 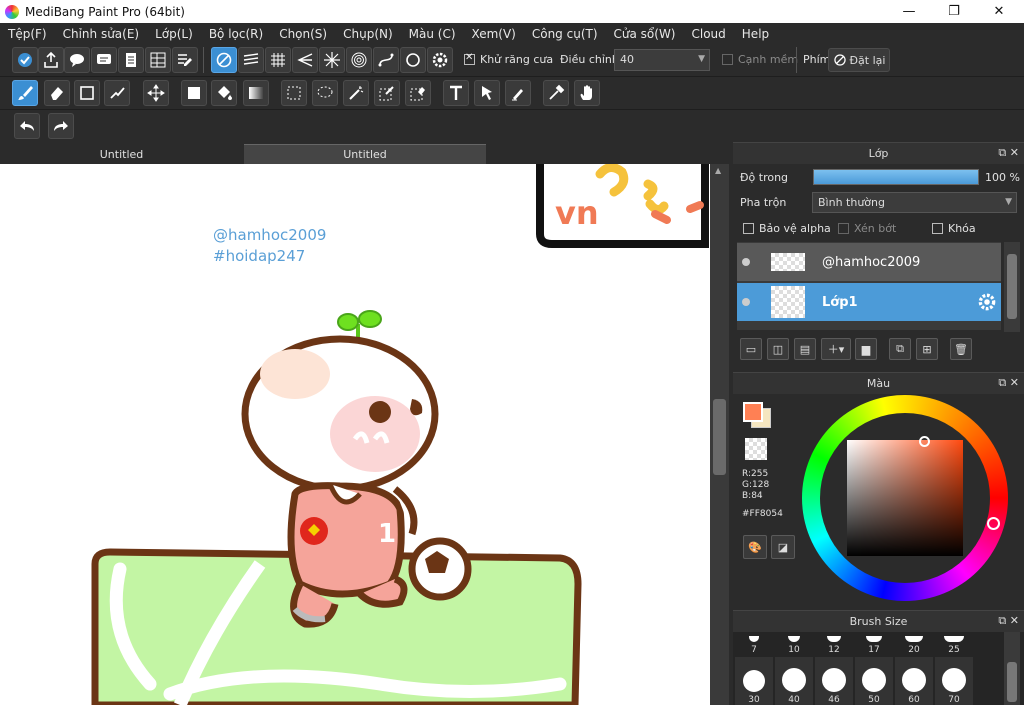 What do you see at coordinates (27, 34) in the screenshot?
I see `menu-file: Tệp(F)` at bounding box center [27, 34].